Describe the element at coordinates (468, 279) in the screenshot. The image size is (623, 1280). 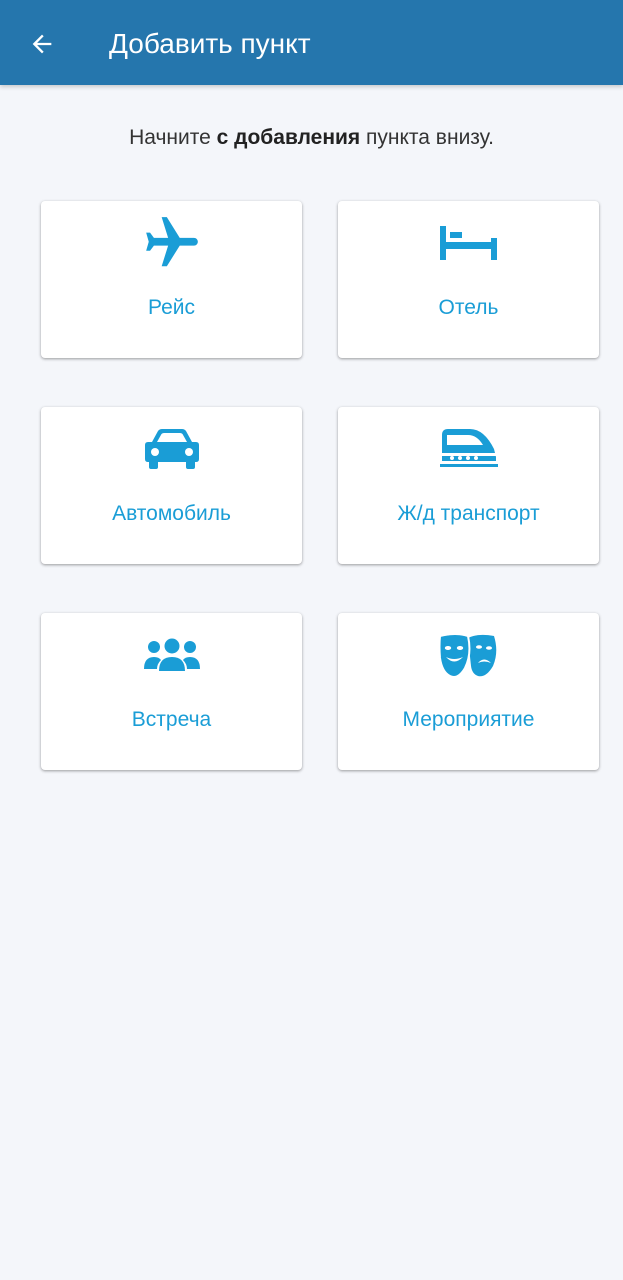
I see `option-card-hotel: Отель` at that location.